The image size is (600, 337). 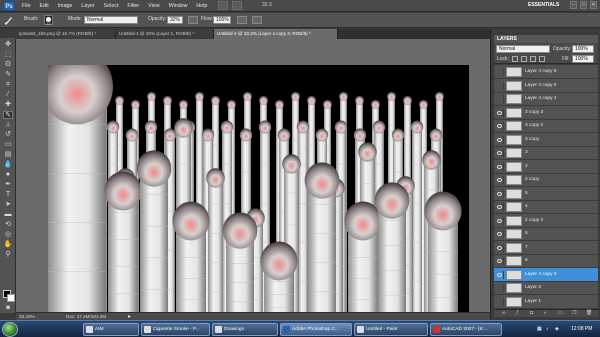 What do you see at coordinates (8, 75) in the screenshot?
I see `quick-select-tool-icon: ✎` at bounding box center [8, 75].